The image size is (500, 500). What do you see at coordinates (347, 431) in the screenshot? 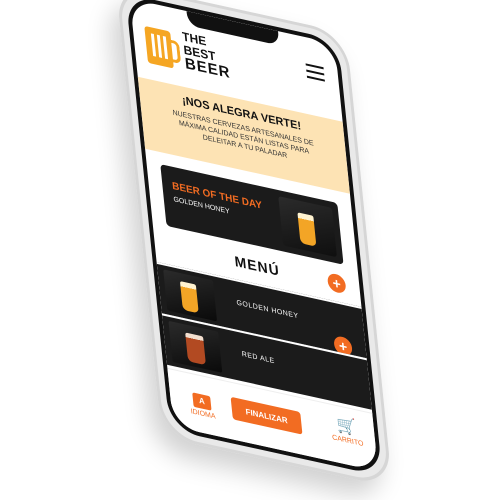
I see `cart-button: 🛒 CARRITO` at bounding box center [347, 431].